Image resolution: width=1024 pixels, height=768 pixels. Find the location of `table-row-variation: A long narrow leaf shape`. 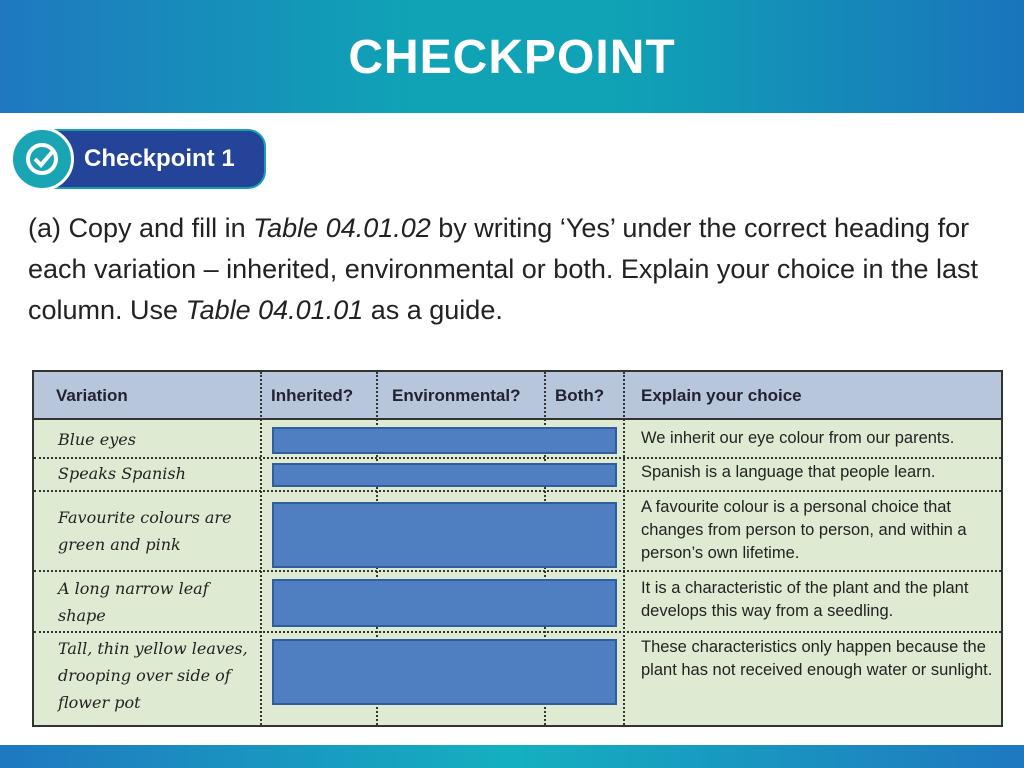

table-row-variation: A long narrow leaf shape is located at coordinates (133, 602).